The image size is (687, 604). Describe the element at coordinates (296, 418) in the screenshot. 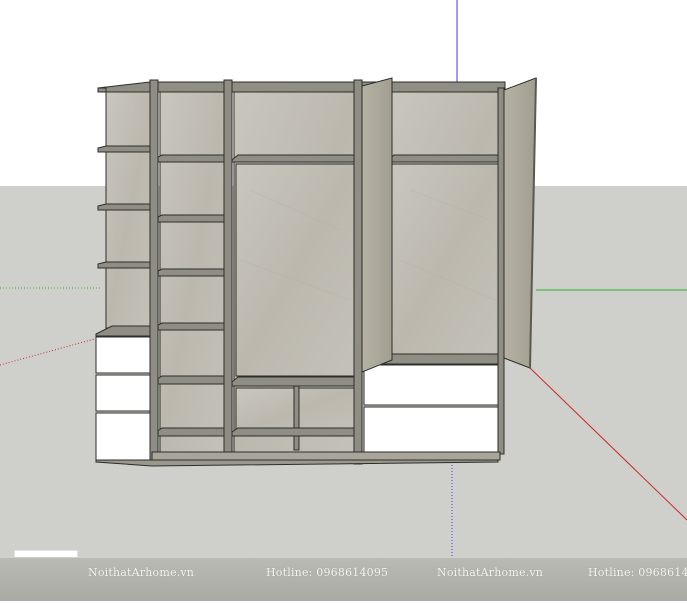

I see `center-divider` at that location.